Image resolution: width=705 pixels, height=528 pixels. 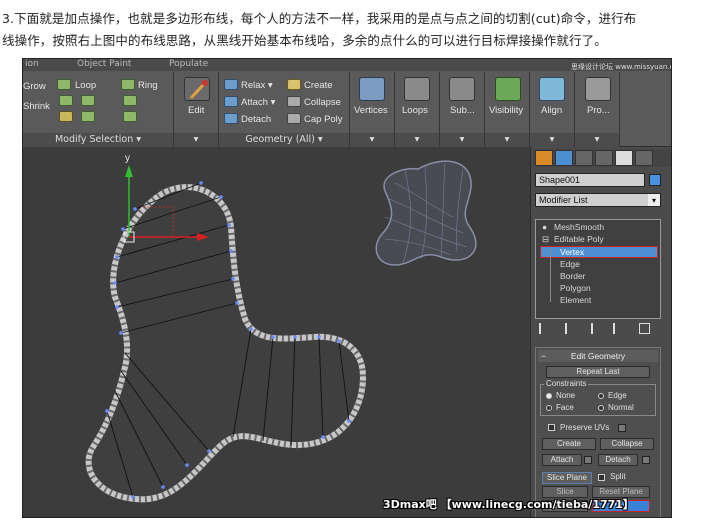 What do you see at coordinates (564, 158) in the screenshot?
I see `modify-tab-icon` at bounding box center [564, 158].